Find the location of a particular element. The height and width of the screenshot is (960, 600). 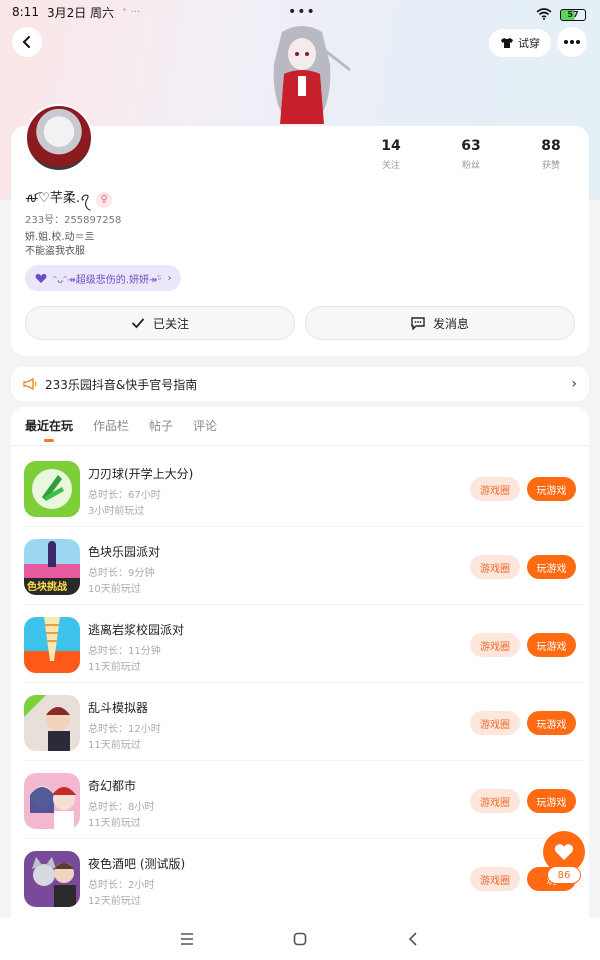

nickname: ꫛ♡芊柔.ꪖ ♀ is located at coordinates (69, 199).